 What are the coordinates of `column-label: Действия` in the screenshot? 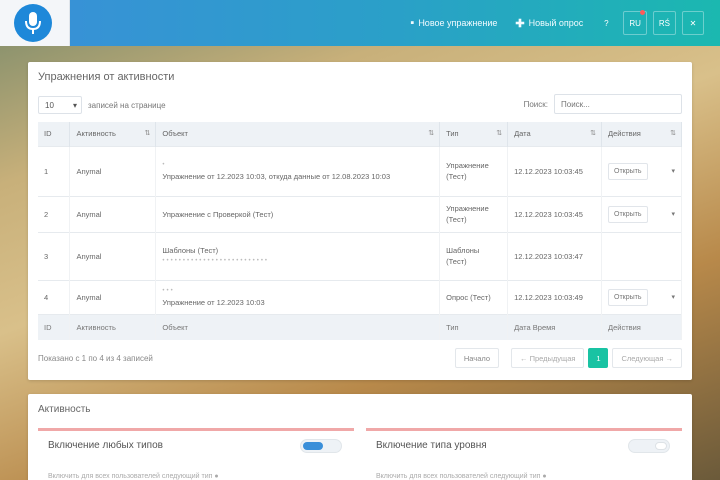 It's located at (624, 134).